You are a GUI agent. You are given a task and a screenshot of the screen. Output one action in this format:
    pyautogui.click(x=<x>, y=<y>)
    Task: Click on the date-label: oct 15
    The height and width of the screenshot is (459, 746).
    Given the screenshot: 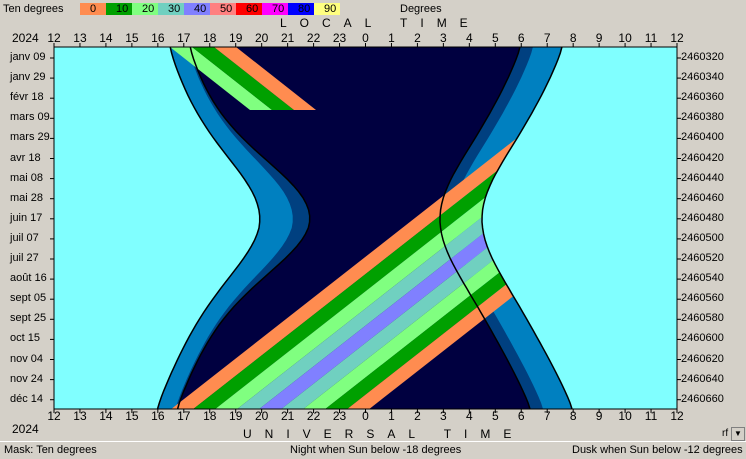 What is the action you would take?
    pyautogui.click(x=25, y=338)
    